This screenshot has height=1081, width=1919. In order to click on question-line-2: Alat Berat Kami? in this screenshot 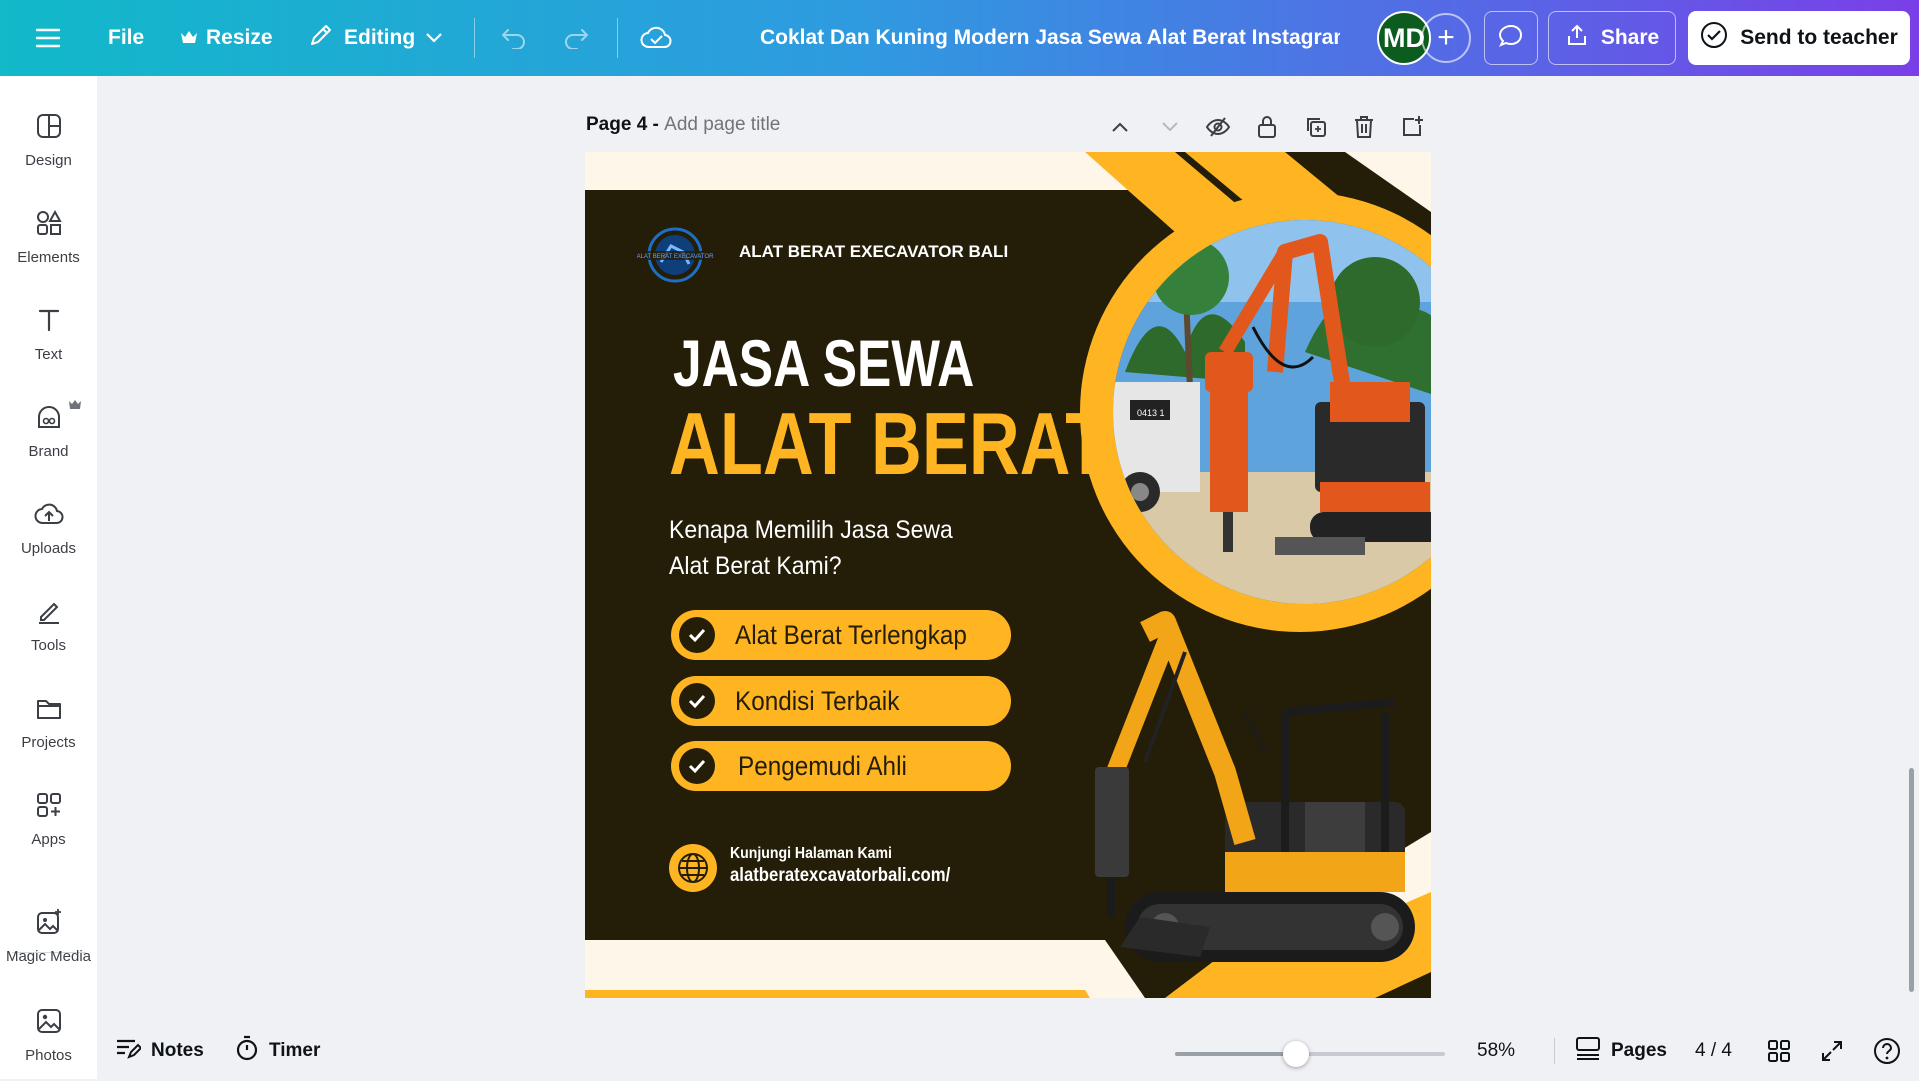, I will do `click(755, 566)`.